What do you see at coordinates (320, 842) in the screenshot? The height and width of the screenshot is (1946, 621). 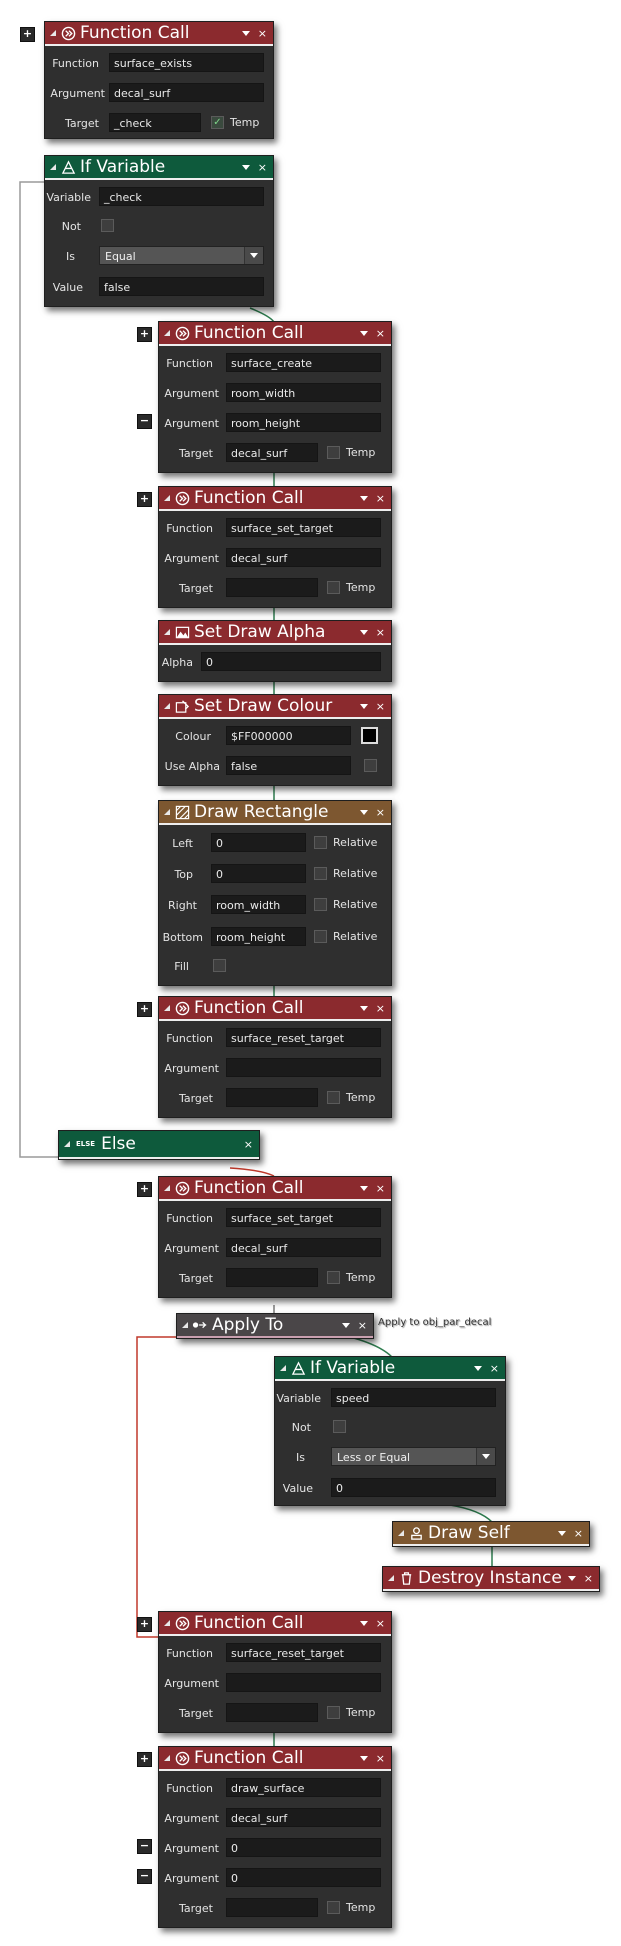 I see `left-relative-checkbox` at bounding box center [320, 842].